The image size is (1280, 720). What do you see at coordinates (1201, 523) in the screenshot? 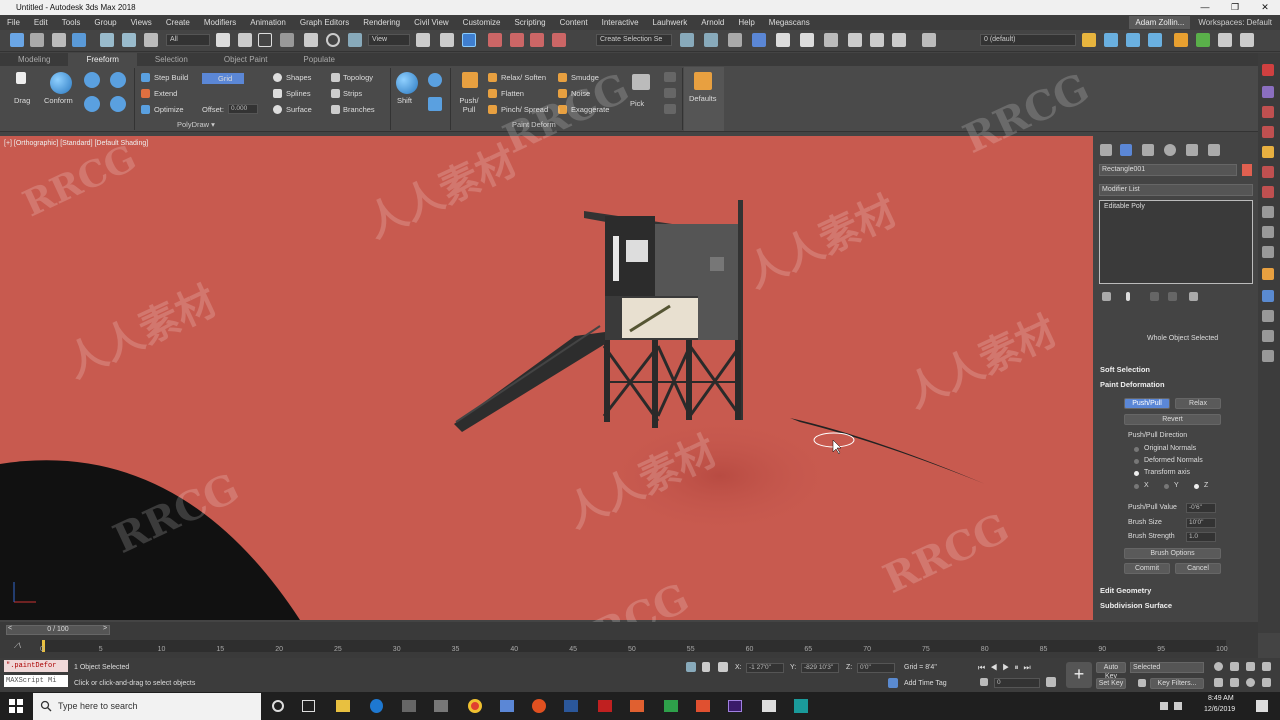
I see `brush-size-spinner: 10'0"` at bounding box center [1201, 523].